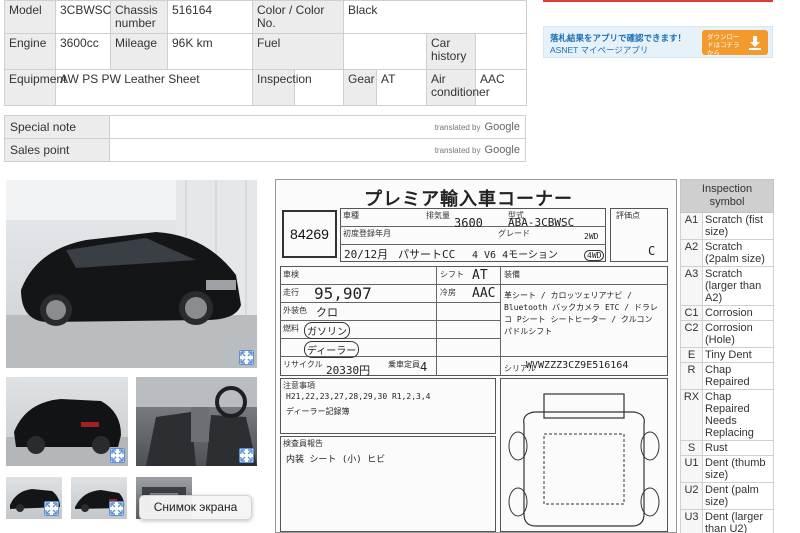  What do you see at coordinates (332, 349) in the screenshot?
I see `hw-dealer: ディーラー` at bounding box center [332, 349].